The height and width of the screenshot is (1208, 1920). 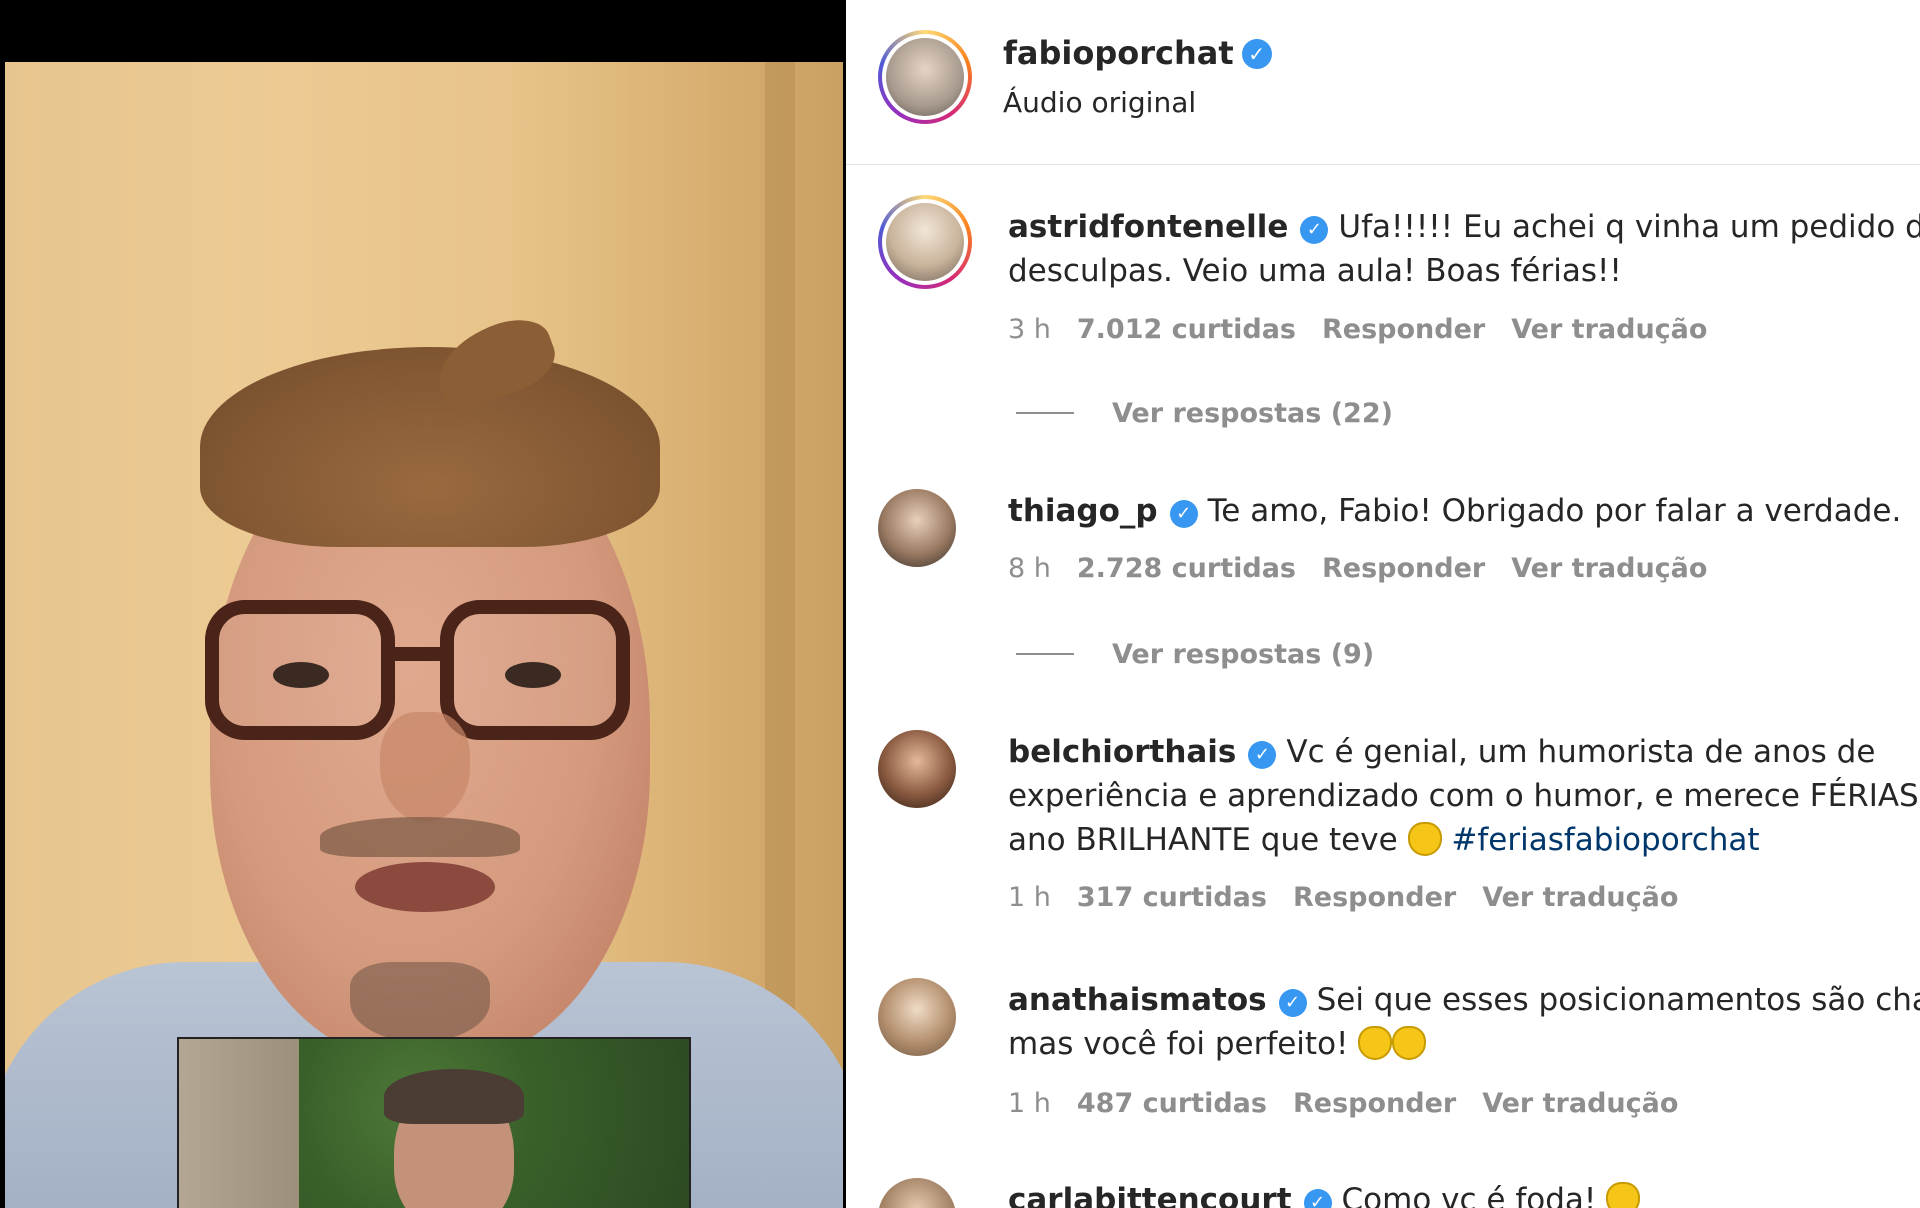 What do you see at coordinates (533, 675) in the screenshot?
I see `right-eye` at bounding box center [533, 675].